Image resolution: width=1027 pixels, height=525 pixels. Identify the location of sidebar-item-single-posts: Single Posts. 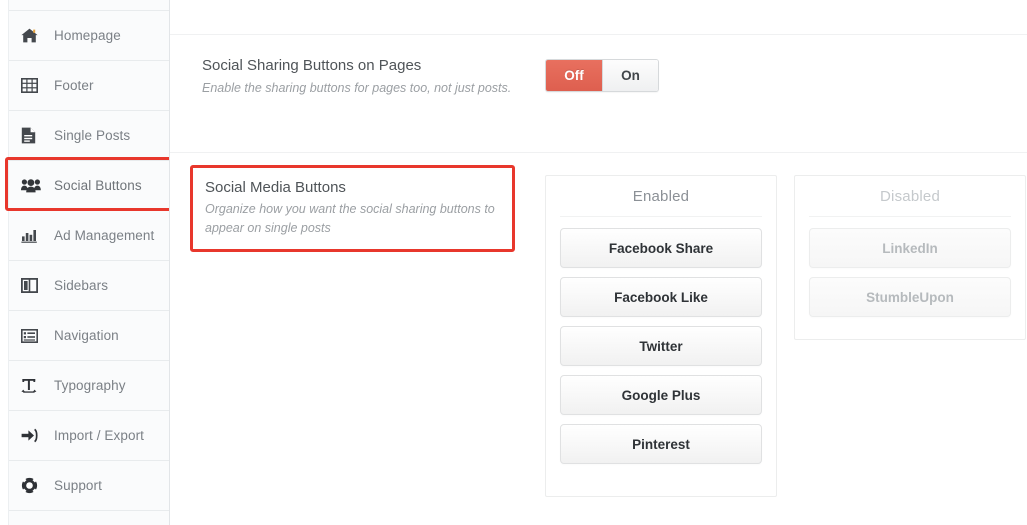
(84, 136).